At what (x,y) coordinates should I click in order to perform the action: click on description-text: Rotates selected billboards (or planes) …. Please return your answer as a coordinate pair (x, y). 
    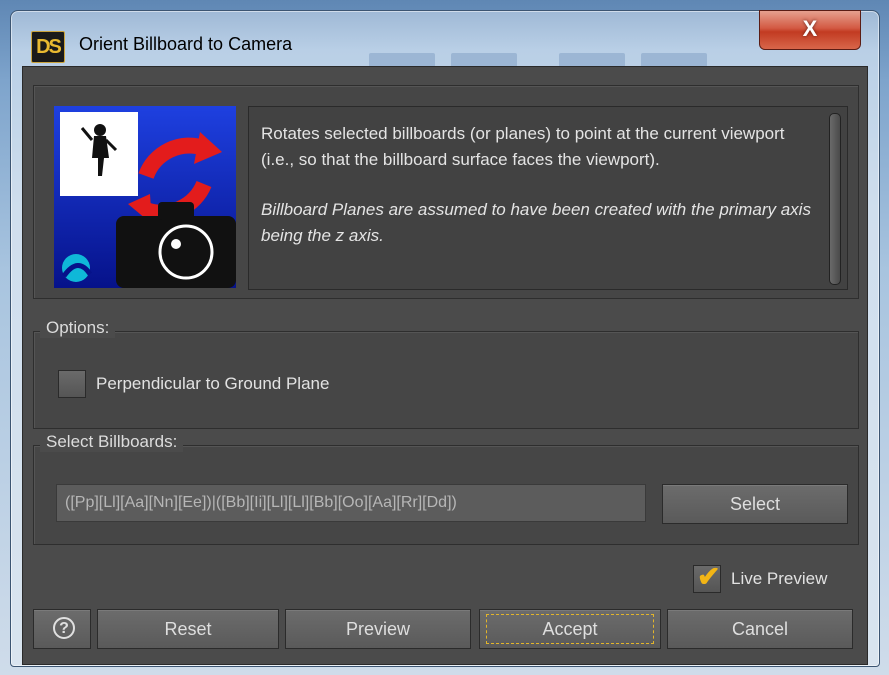
    Looking at the image, I should click on (523, 146).